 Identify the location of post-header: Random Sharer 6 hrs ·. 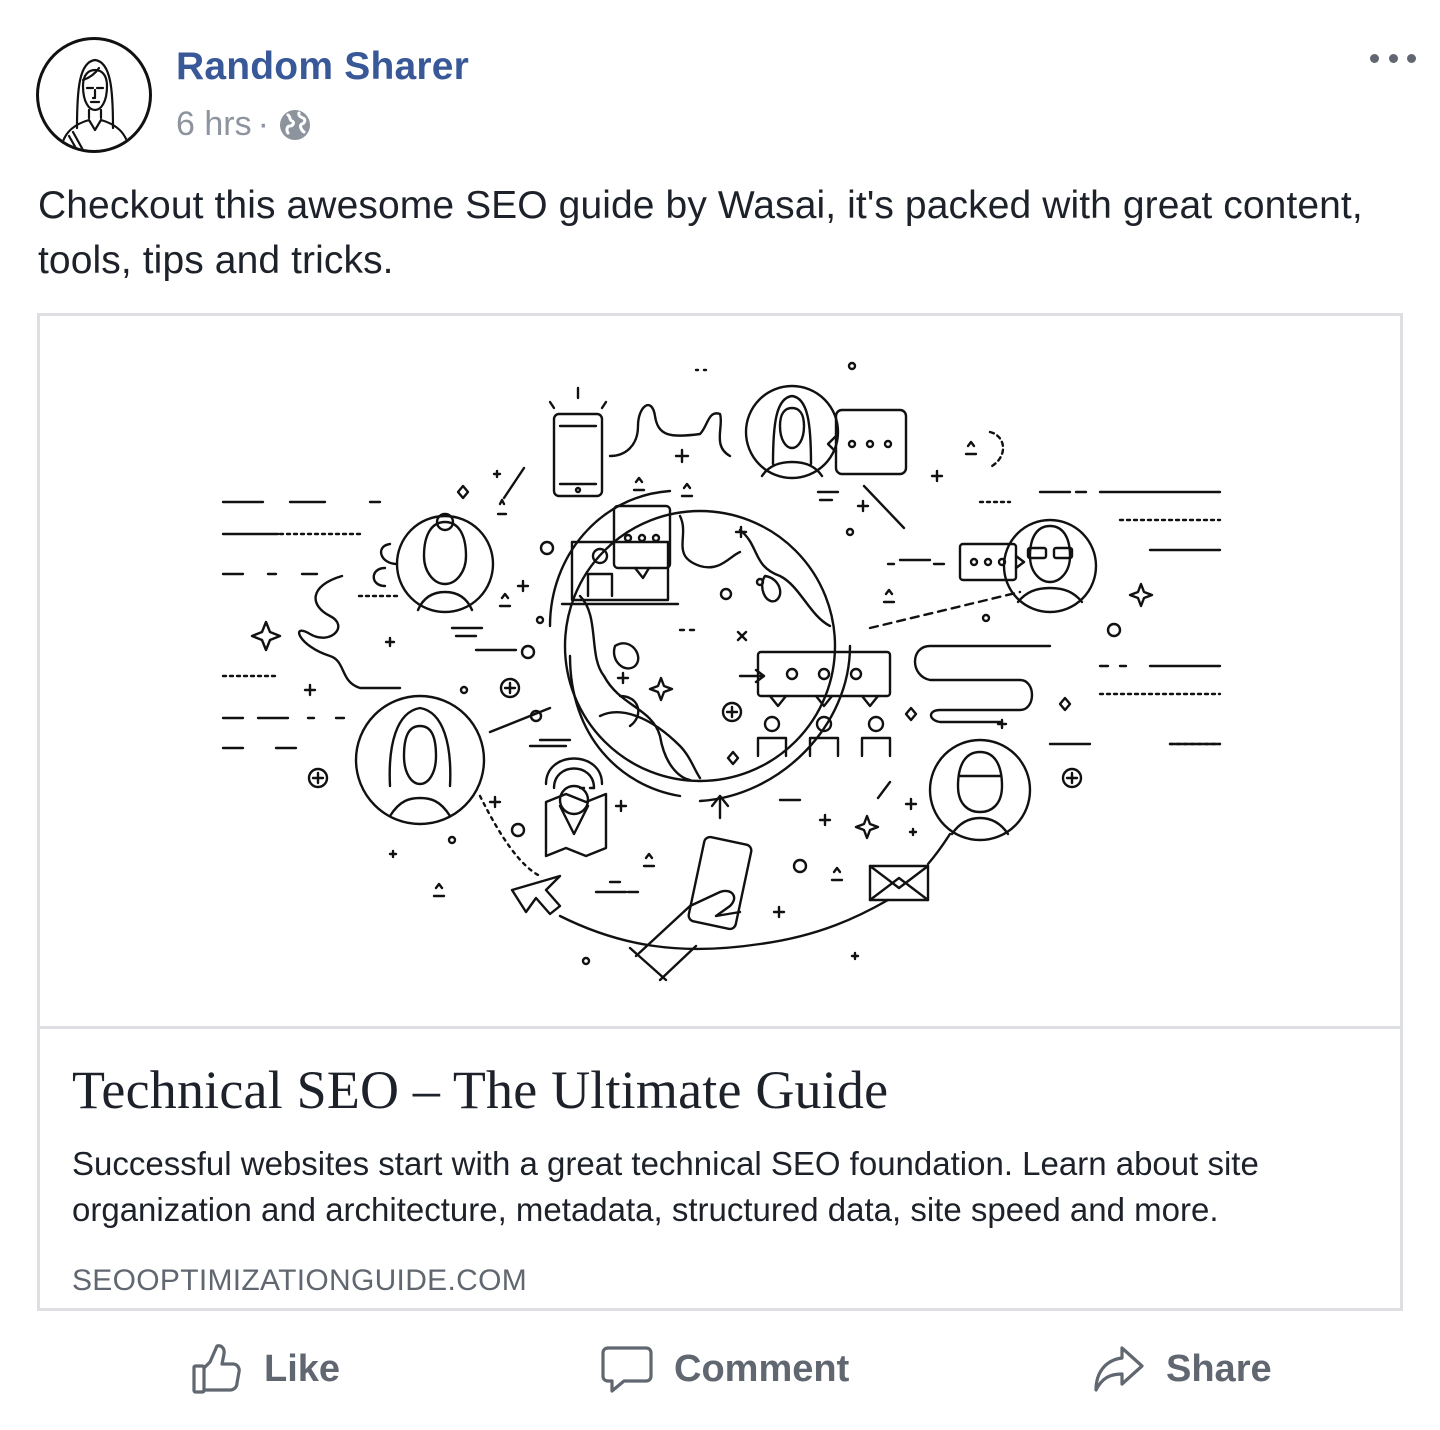
(726, 97).